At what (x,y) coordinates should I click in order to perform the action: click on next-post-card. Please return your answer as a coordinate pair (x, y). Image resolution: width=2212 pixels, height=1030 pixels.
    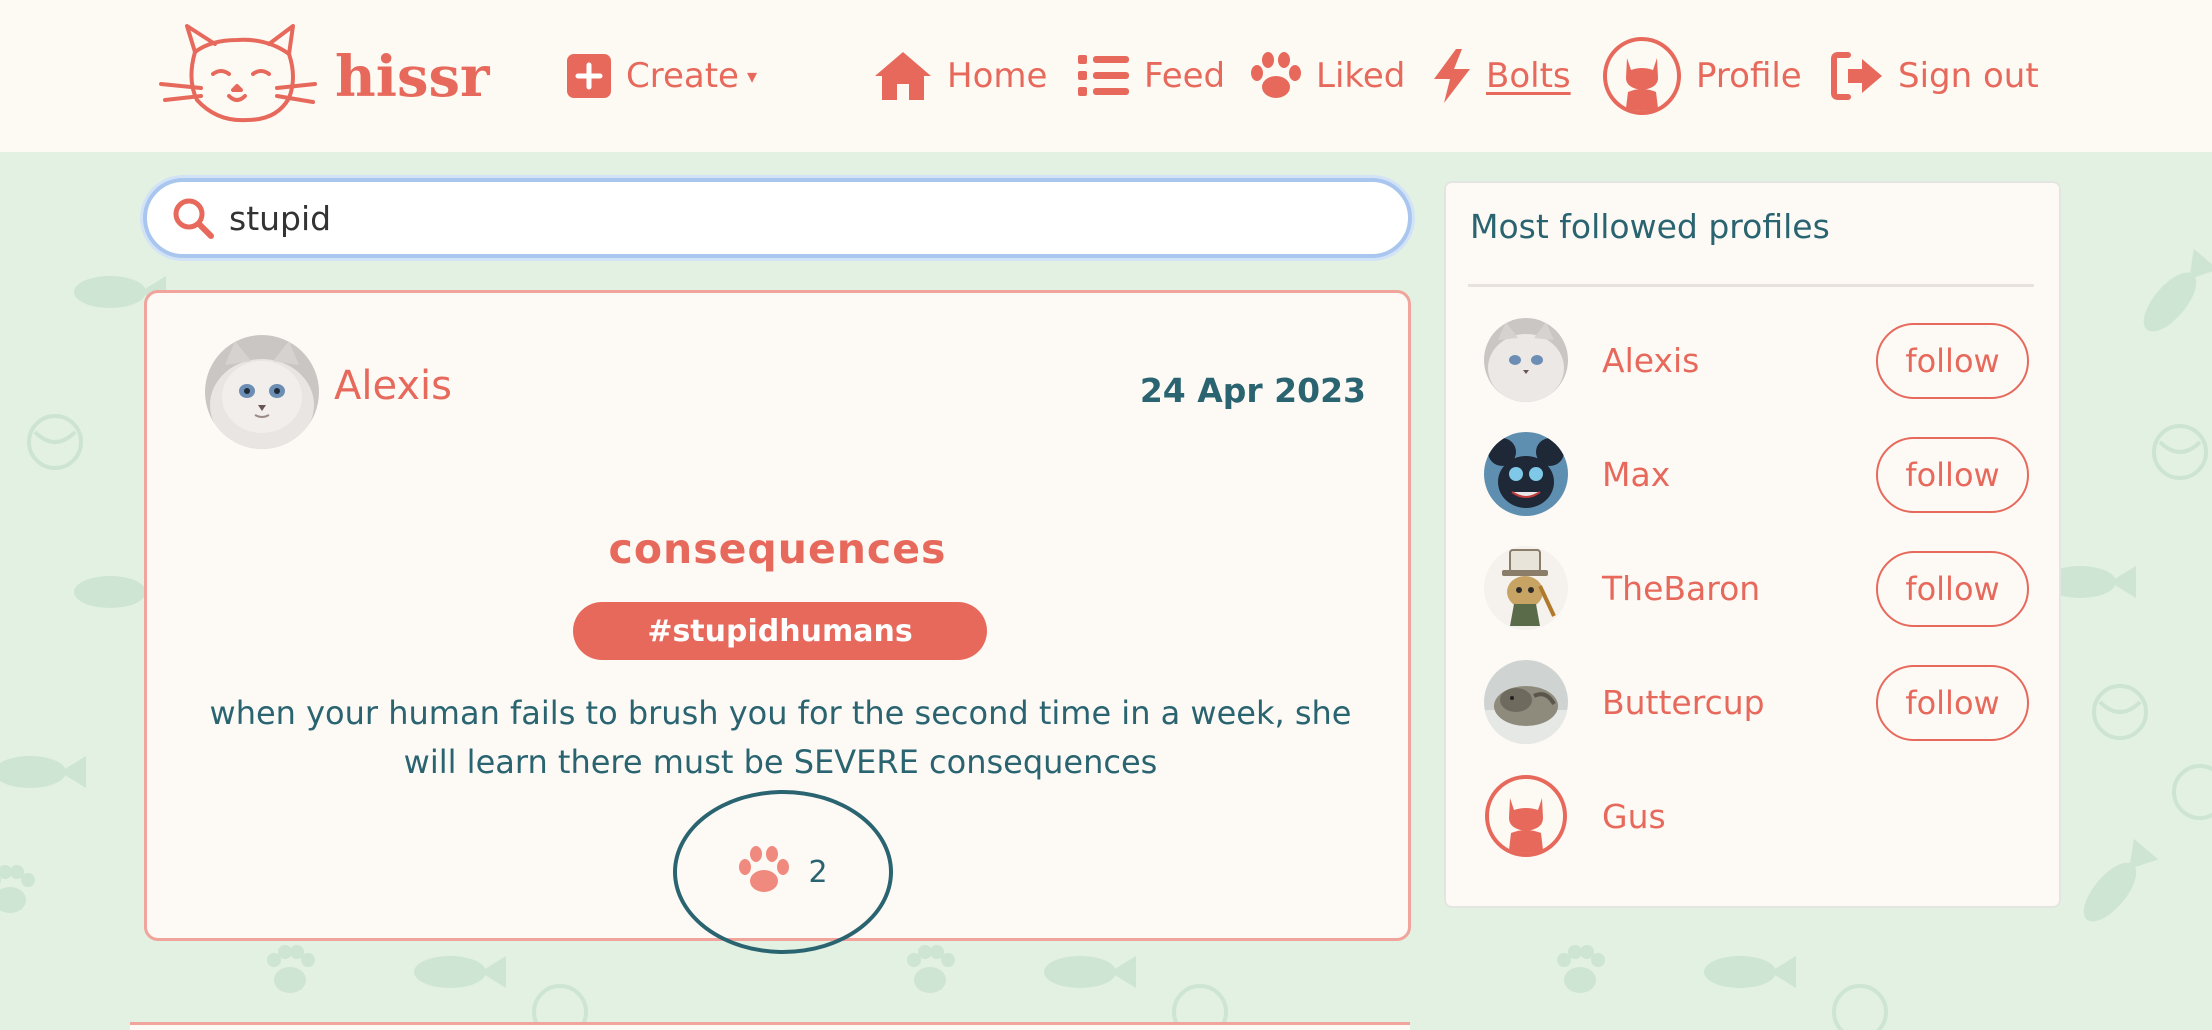
    Looking at the image, I should click on (770, 1026).